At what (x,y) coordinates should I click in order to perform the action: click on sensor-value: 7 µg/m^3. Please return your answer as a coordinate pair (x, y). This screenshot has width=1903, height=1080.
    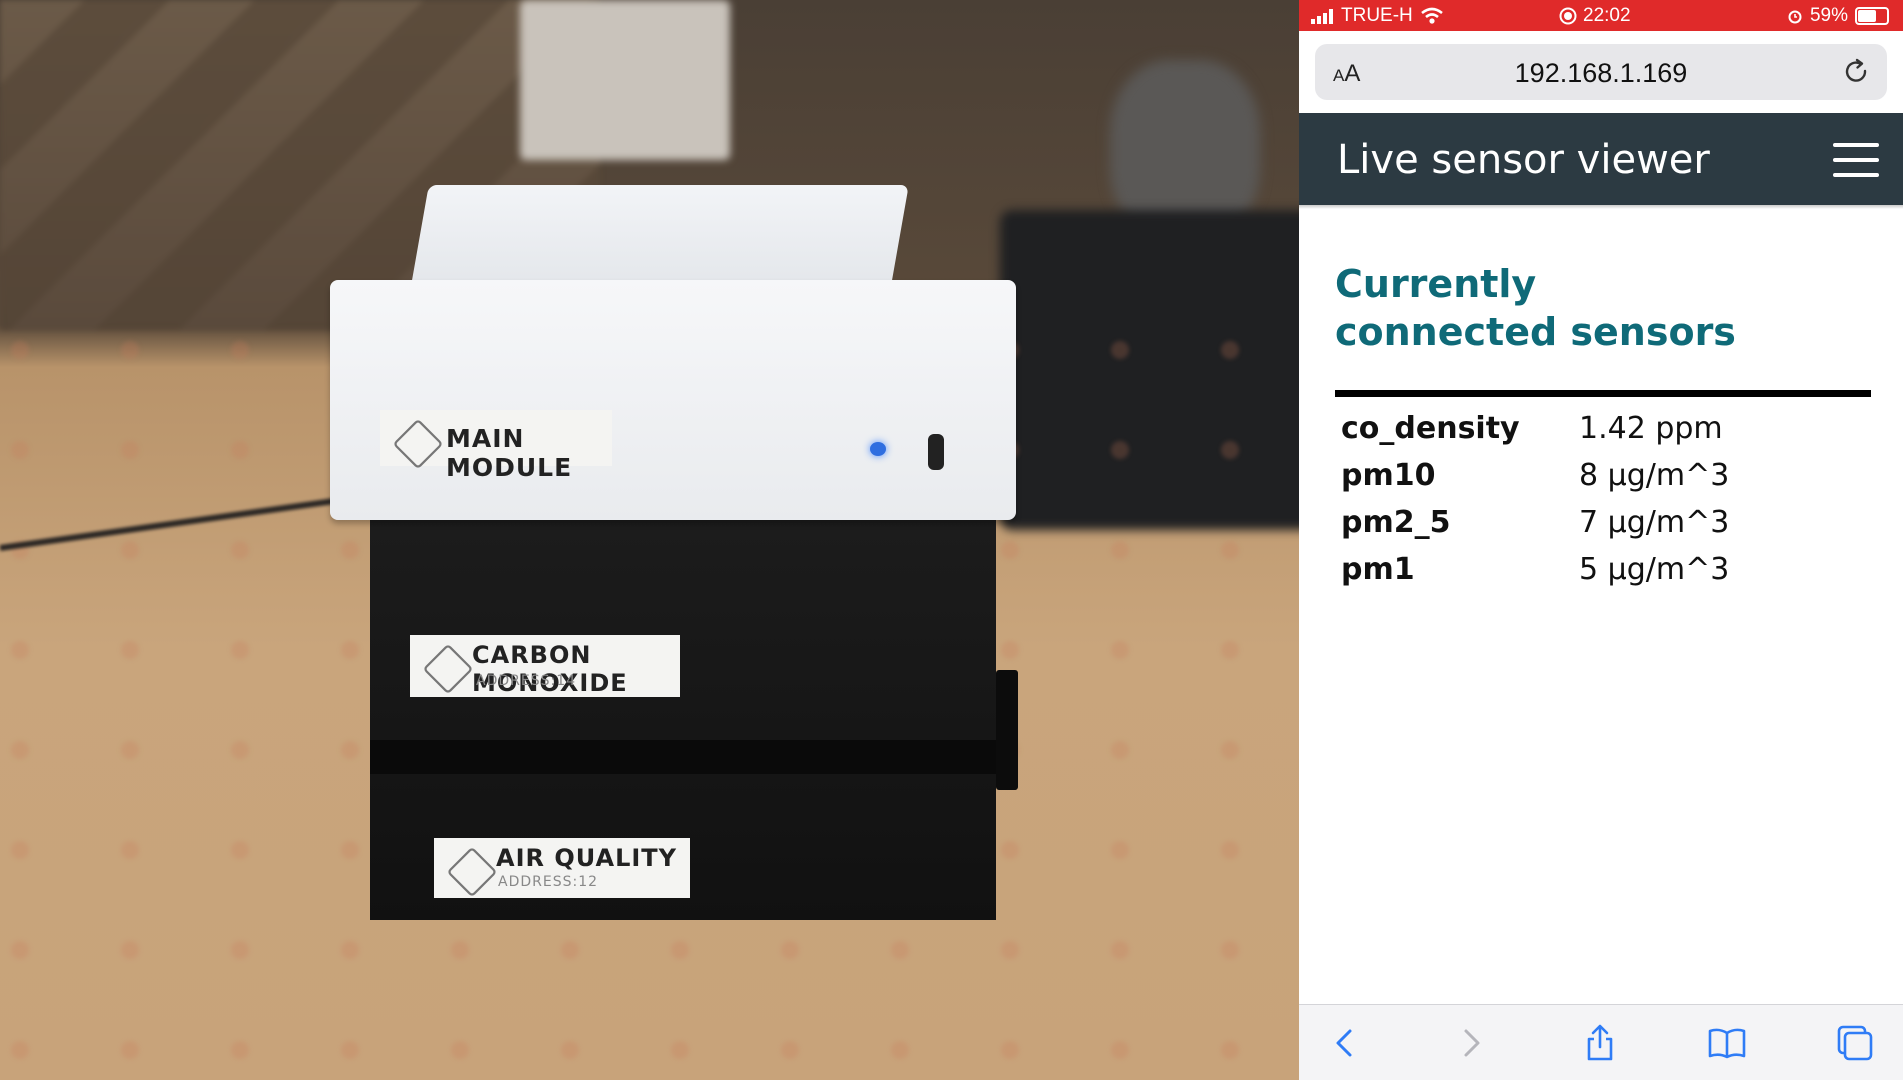
    Looking at the image, I should click on (1654, 522).